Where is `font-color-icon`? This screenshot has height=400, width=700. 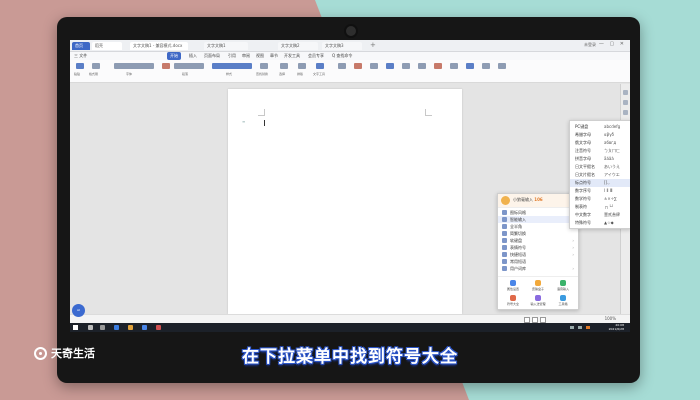
font-color-icon is located at coordinates (166, 66).